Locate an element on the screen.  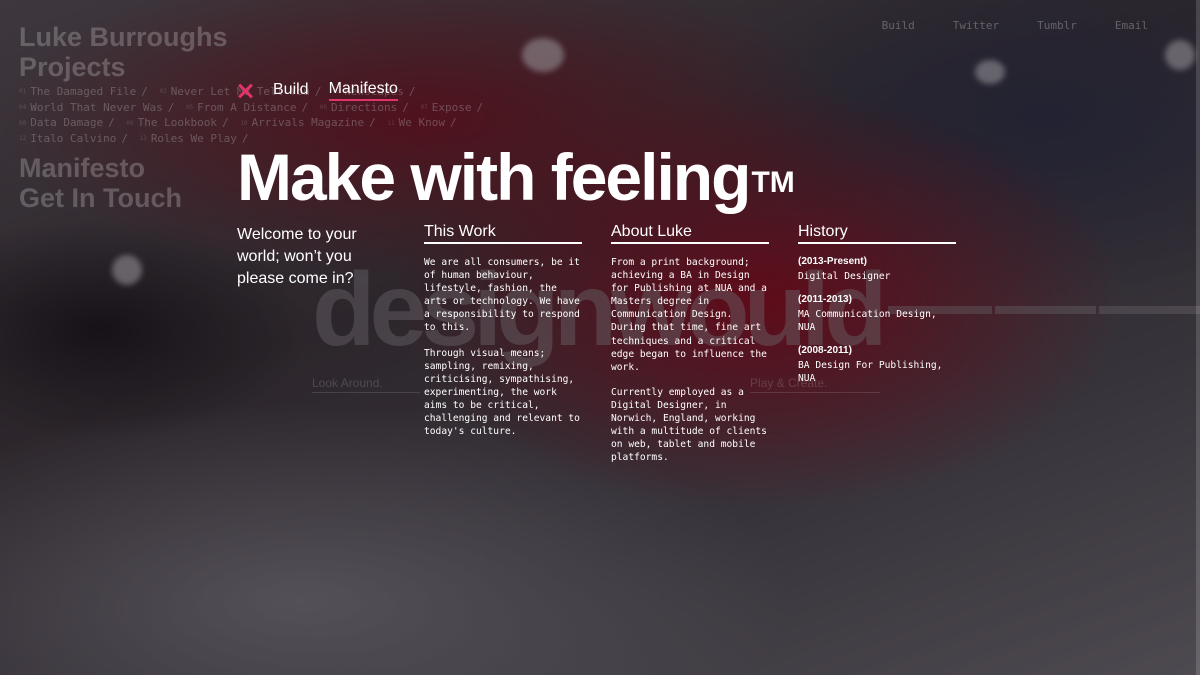
tab-build: Build is located at coordinates (291, 90).